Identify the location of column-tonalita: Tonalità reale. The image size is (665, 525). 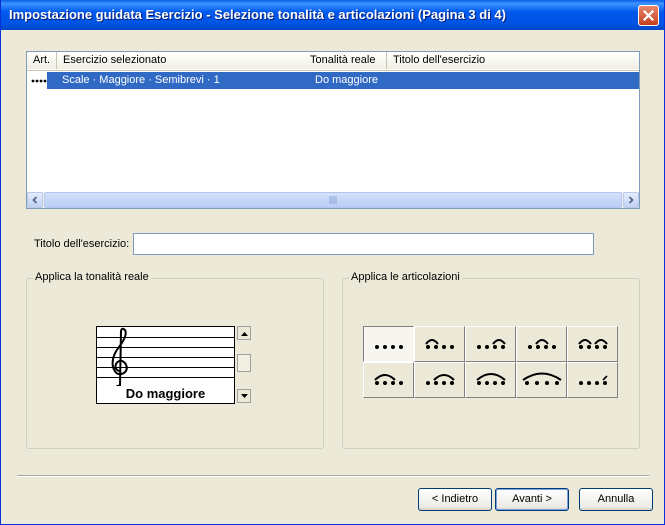
(345, 60).